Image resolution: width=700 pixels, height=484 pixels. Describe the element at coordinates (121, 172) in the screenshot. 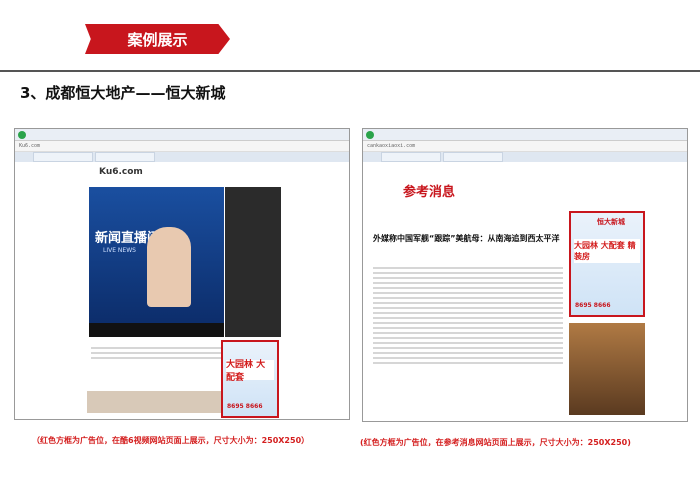

I see `site-logo: Ku6.com` at that location.